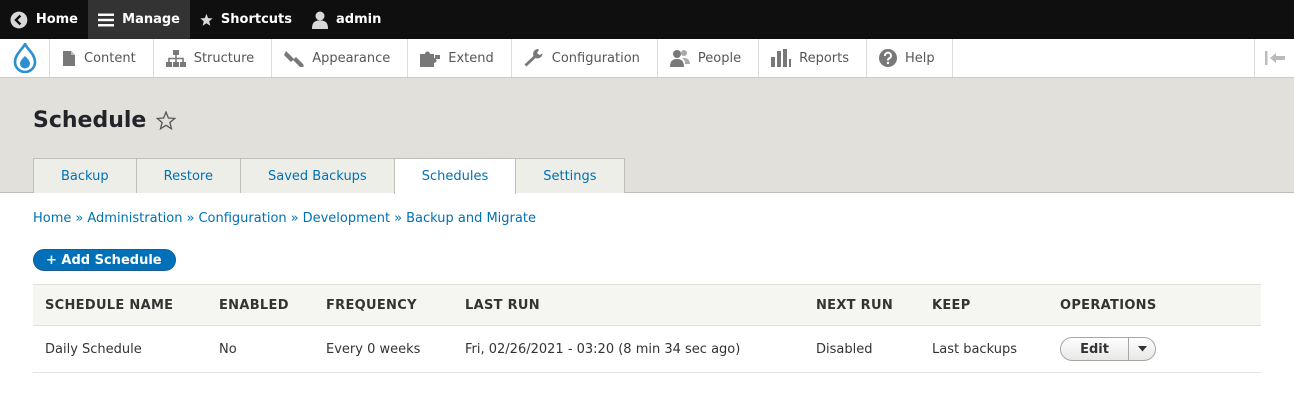 The image size is (1294, 407). Describe the element at coordinates (106, 19) in the screenshot. I see `menu-icon` at that location.